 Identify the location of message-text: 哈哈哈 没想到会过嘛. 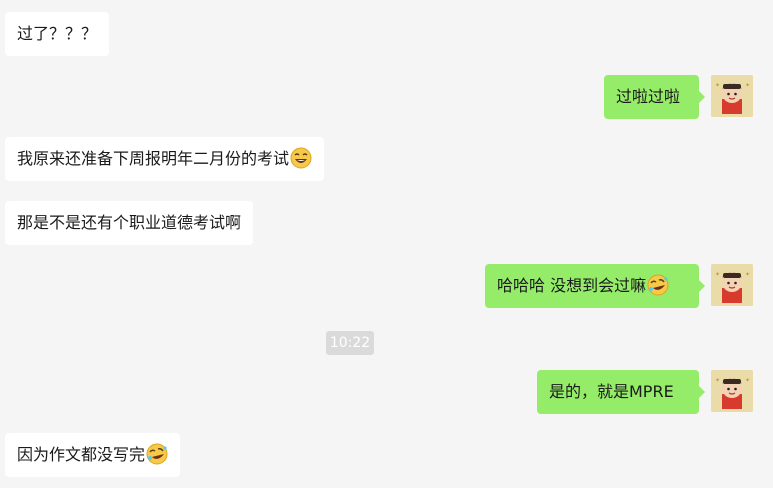
(572, 285).